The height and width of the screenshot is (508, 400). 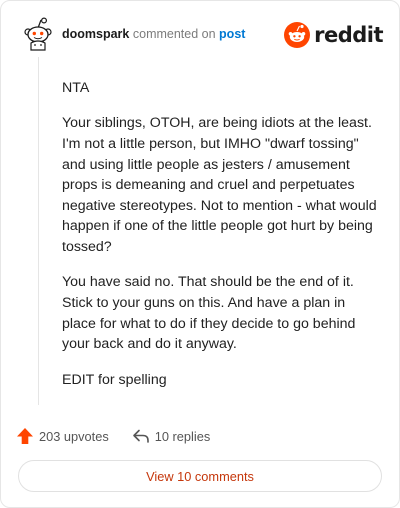 I want to click on commented-on-text: commented on, so click(x=174, y=34).